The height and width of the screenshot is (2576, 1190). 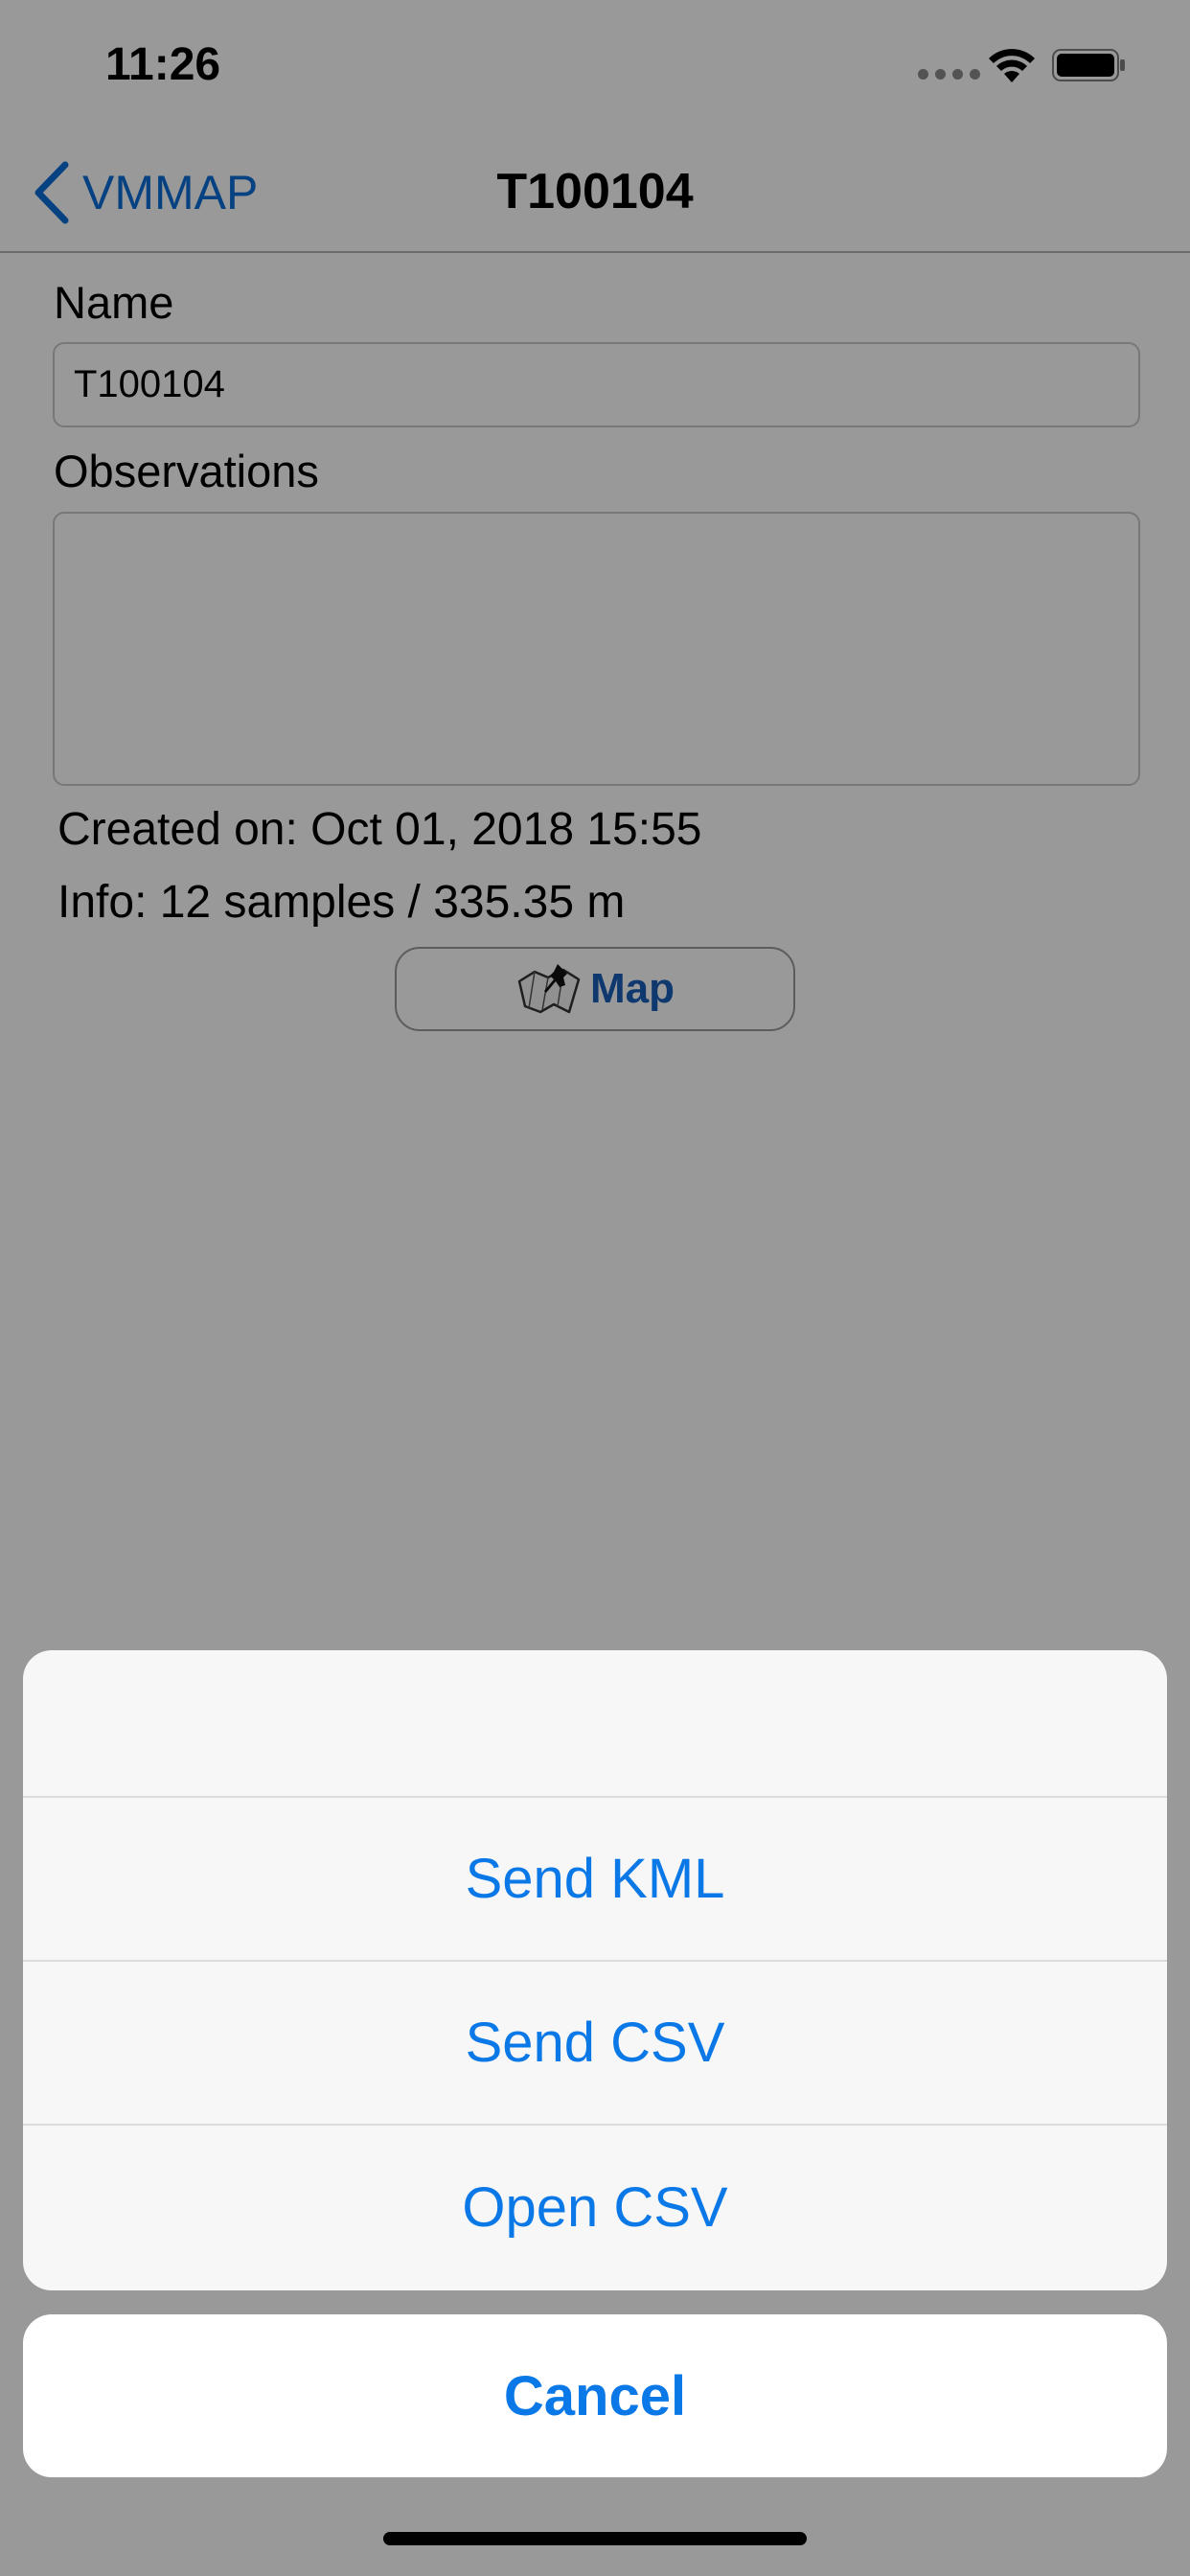 What do you see at coordinates (595, 2395) in the screenshot?
I see `cancel-button: Cancel` at bounding box center [595, 2395].